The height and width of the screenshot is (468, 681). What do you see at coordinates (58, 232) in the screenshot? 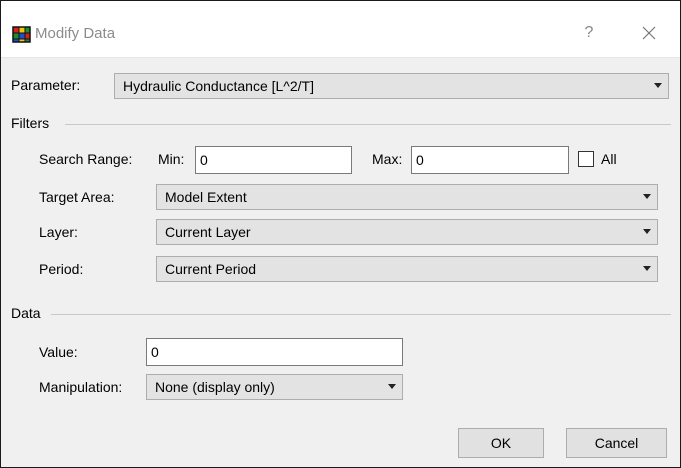
I see `layer-label: Layer:` at bounding box center [58, 232].